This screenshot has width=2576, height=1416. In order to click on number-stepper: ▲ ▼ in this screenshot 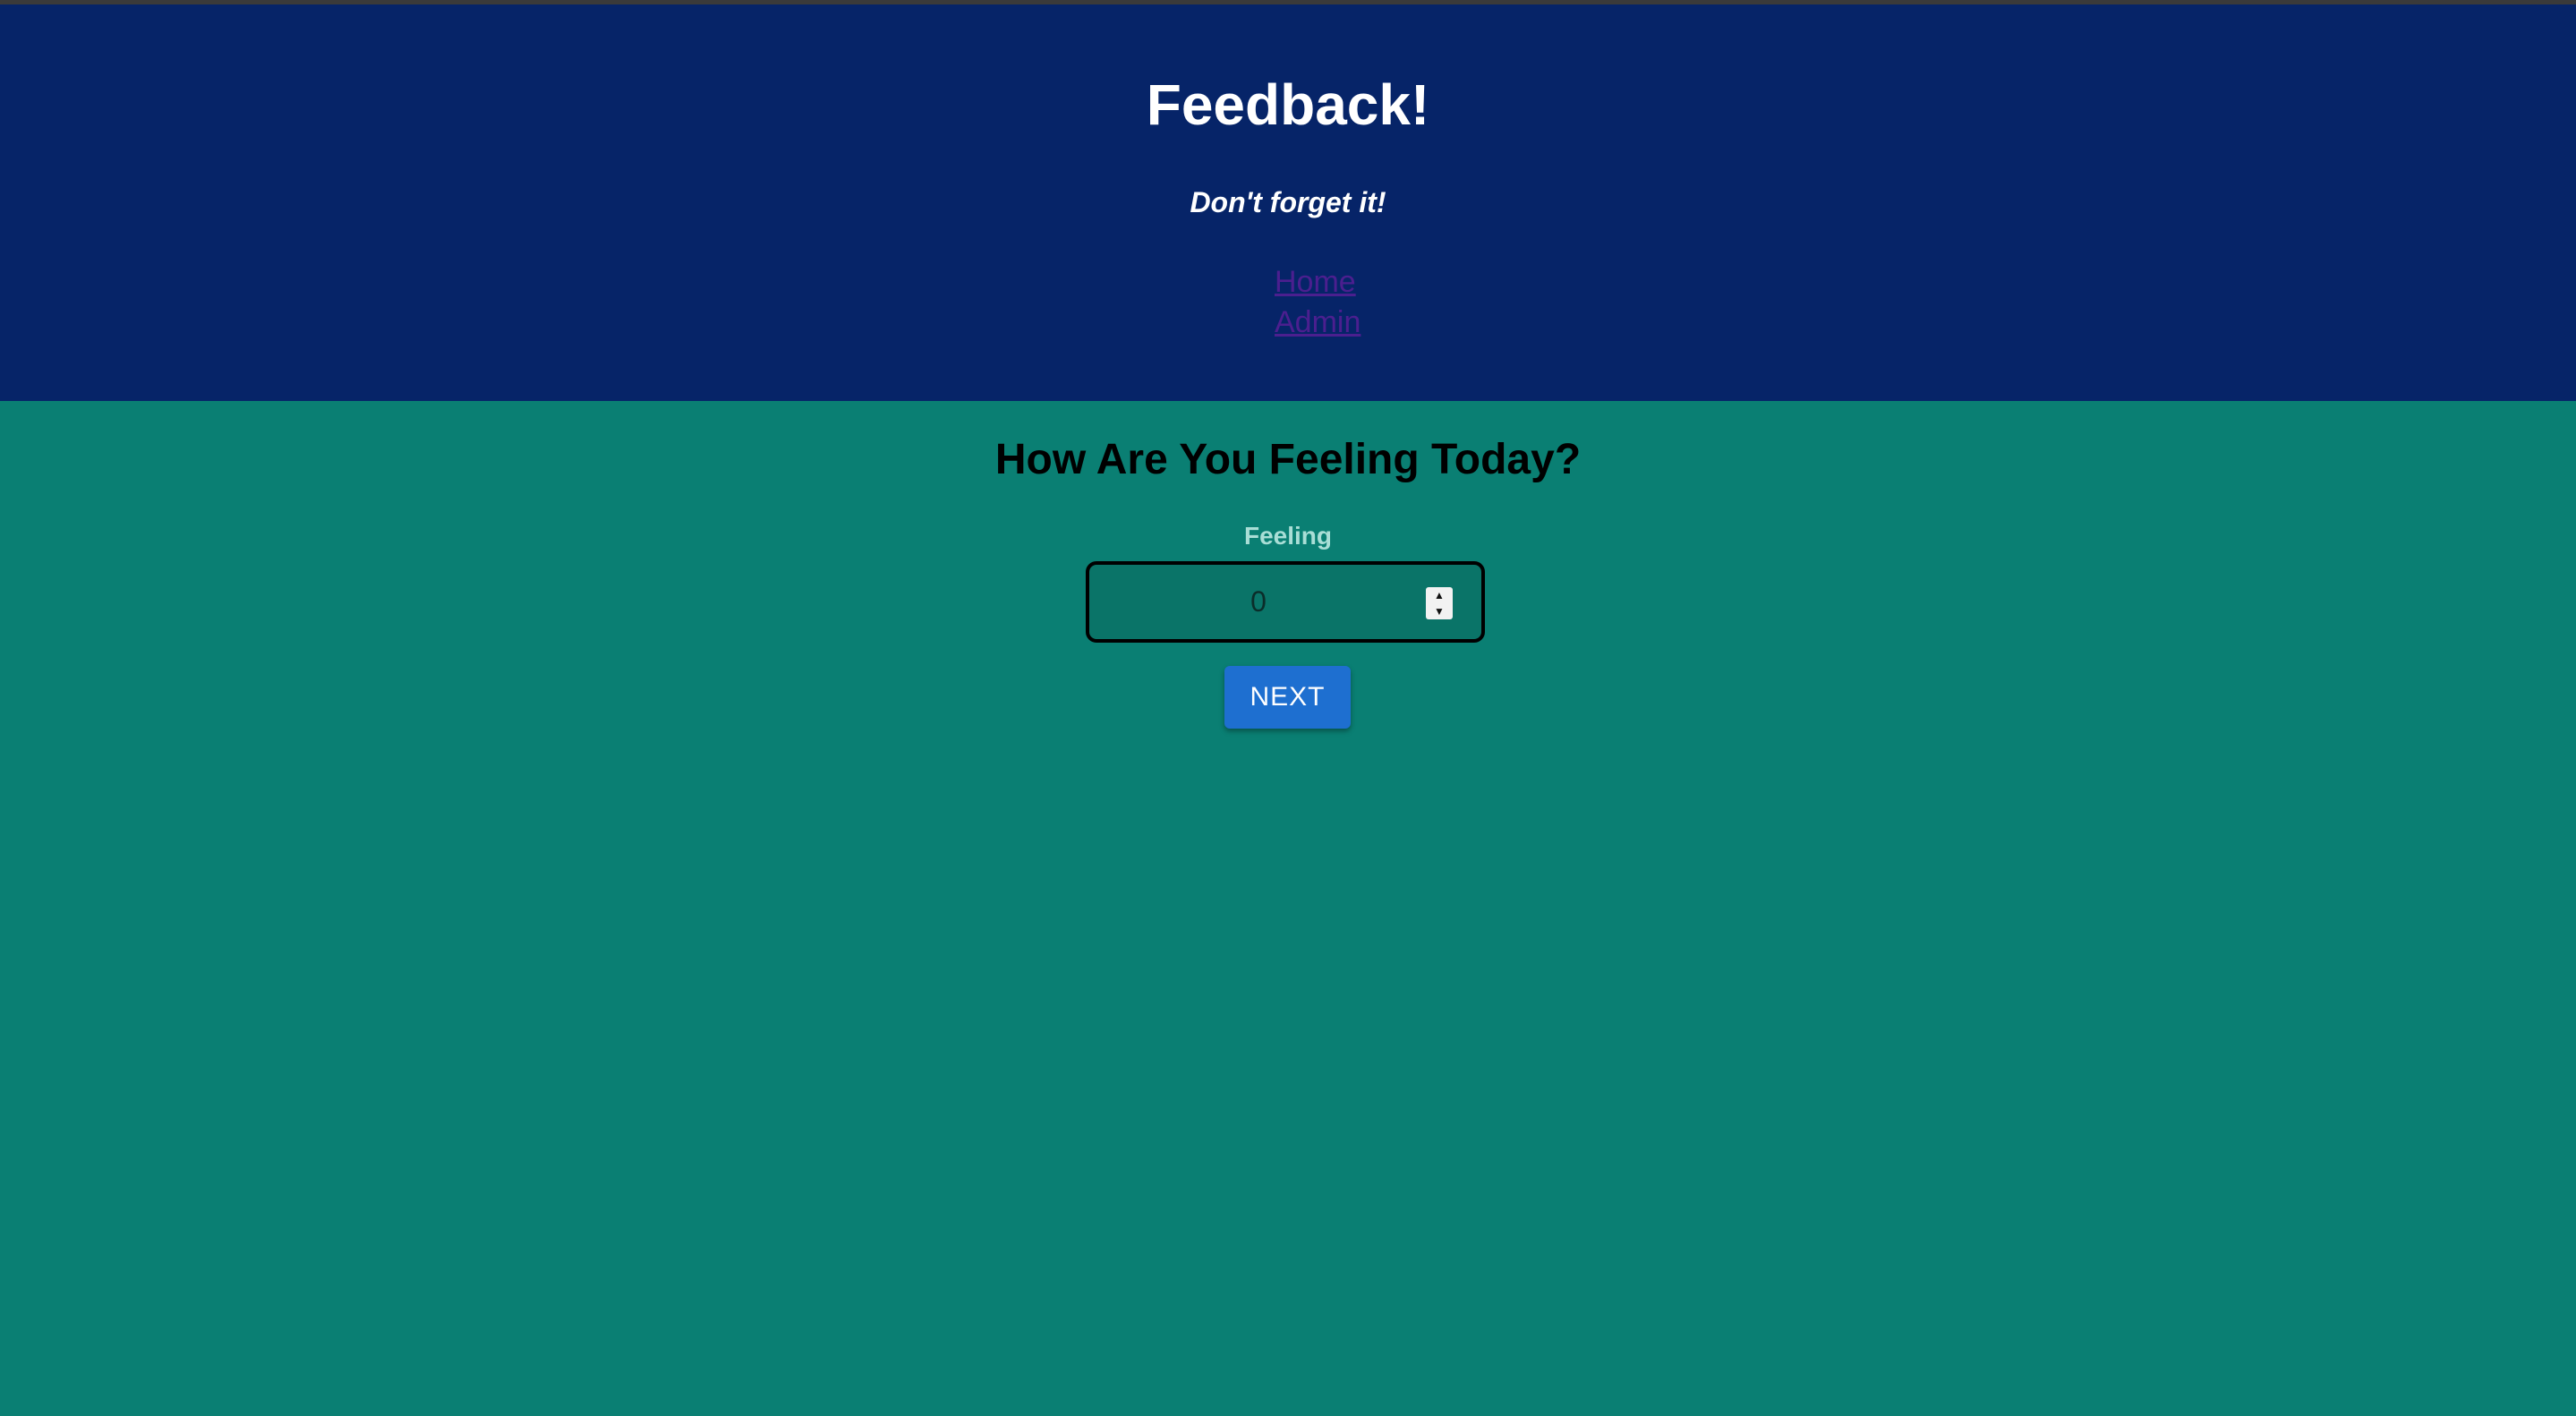, I will do `click(1439, 603)`.